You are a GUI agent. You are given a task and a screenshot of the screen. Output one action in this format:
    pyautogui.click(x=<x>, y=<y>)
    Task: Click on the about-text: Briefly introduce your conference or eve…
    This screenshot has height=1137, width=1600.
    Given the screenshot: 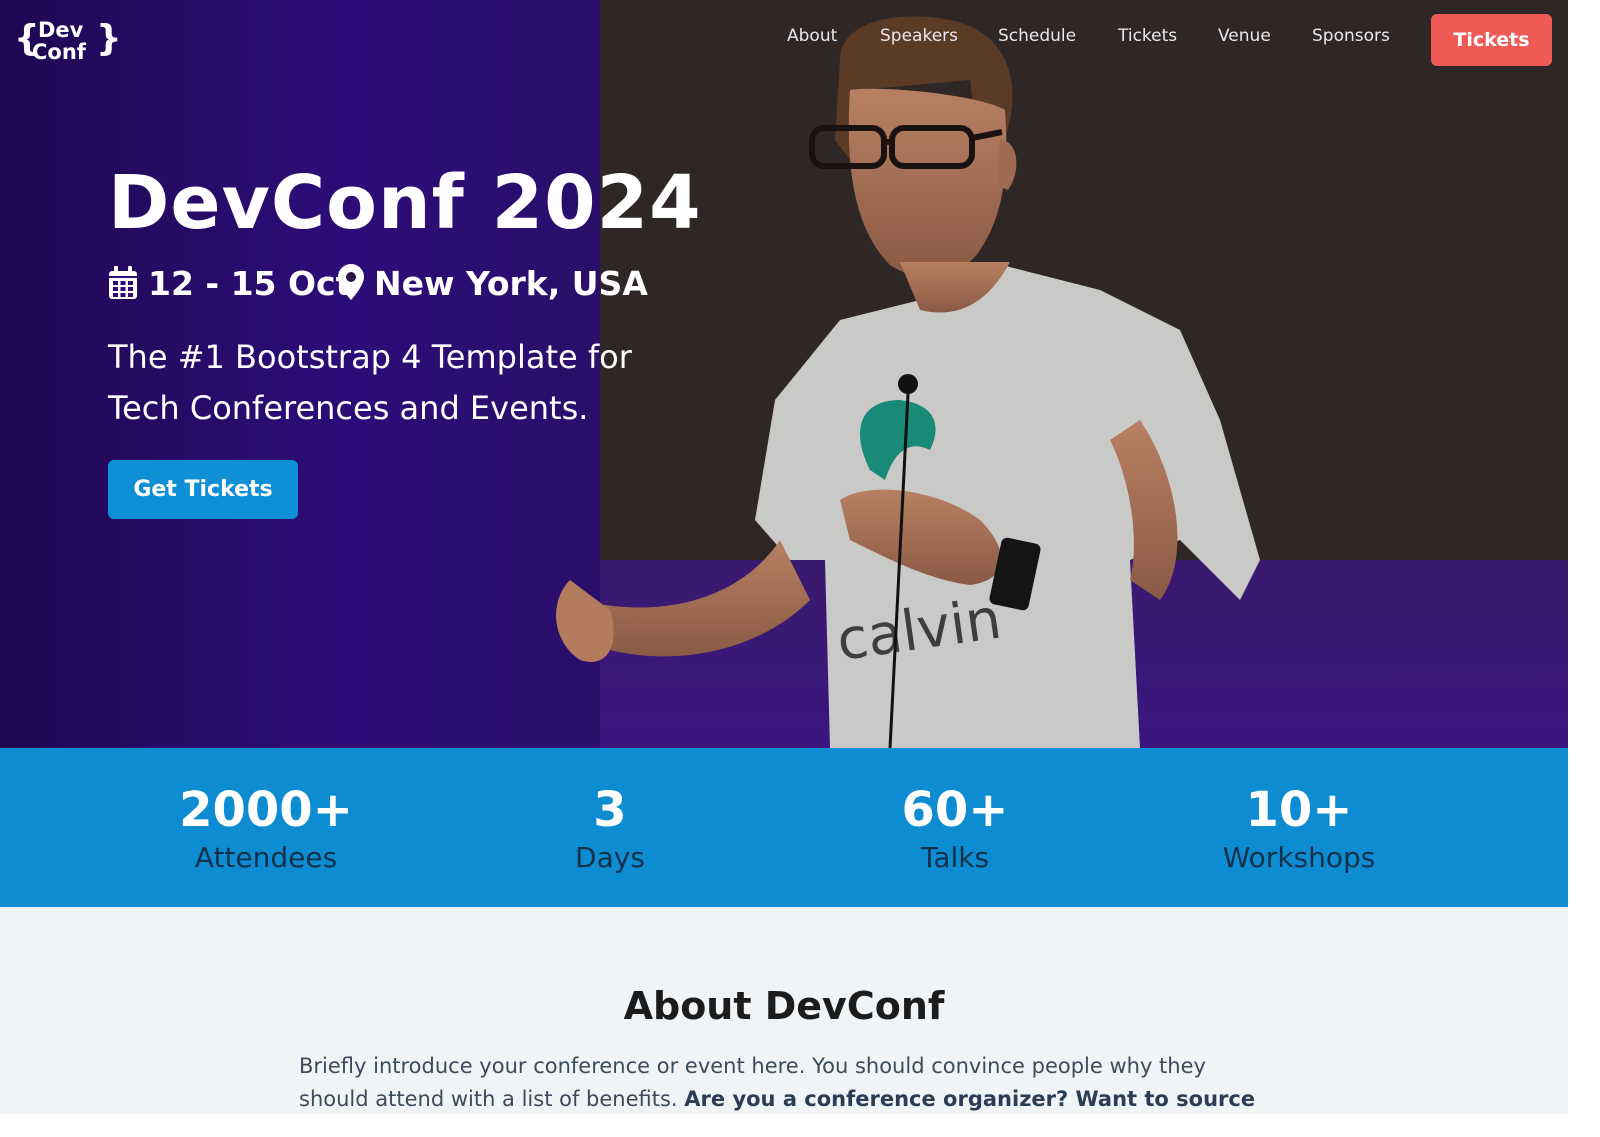 What is the action you would take?
    pyautogui.click(x=789, y=1082)
    